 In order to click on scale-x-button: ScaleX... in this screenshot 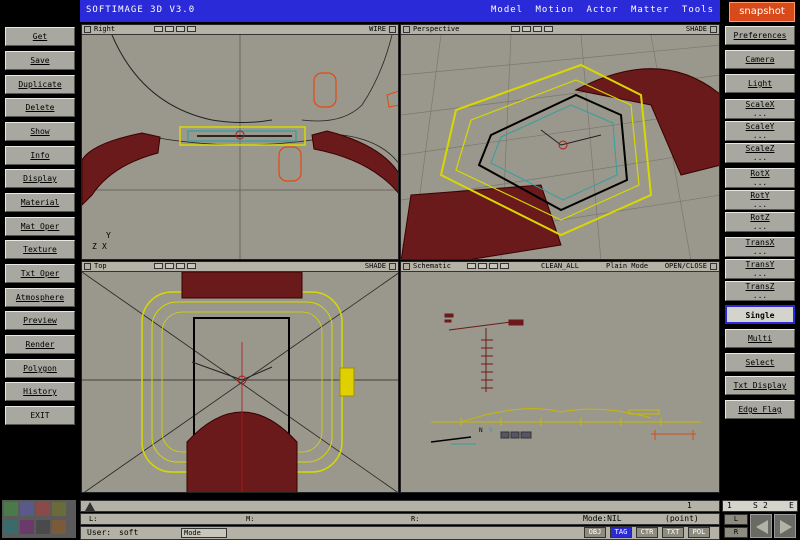, I will do `click(760, 109)`.